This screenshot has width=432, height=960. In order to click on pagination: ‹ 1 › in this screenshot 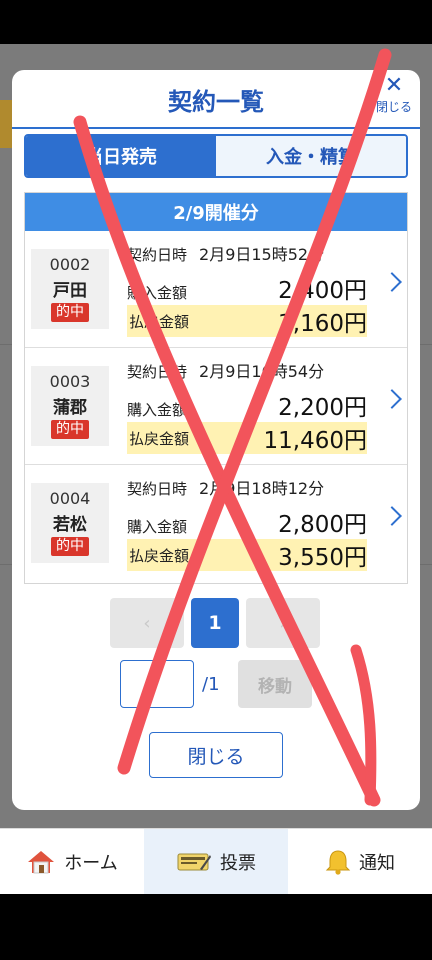, I will do `click(215, 623)`.